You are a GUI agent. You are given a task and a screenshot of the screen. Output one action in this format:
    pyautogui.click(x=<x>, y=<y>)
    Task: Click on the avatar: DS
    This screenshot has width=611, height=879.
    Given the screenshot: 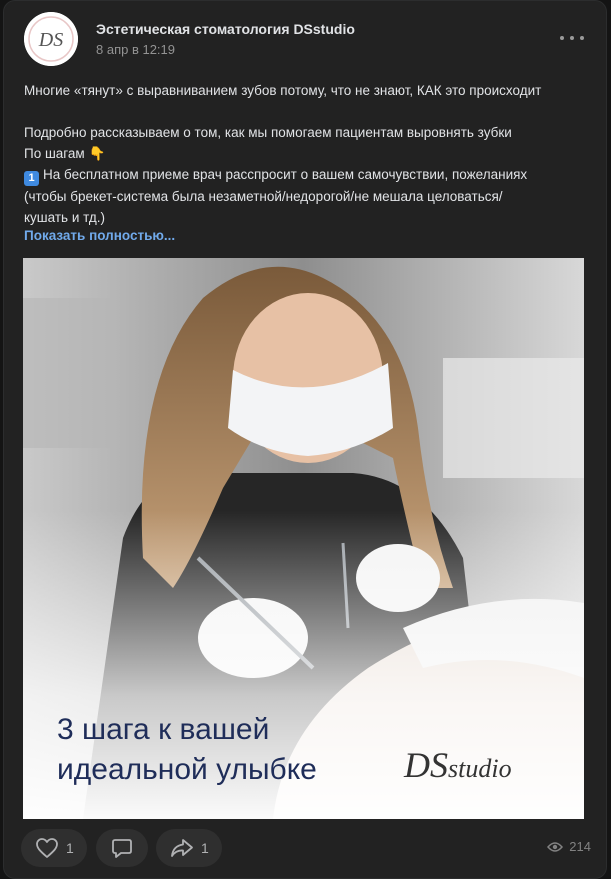 What is the action you would take?
    pyautogui.click(x=51, y=39)
    